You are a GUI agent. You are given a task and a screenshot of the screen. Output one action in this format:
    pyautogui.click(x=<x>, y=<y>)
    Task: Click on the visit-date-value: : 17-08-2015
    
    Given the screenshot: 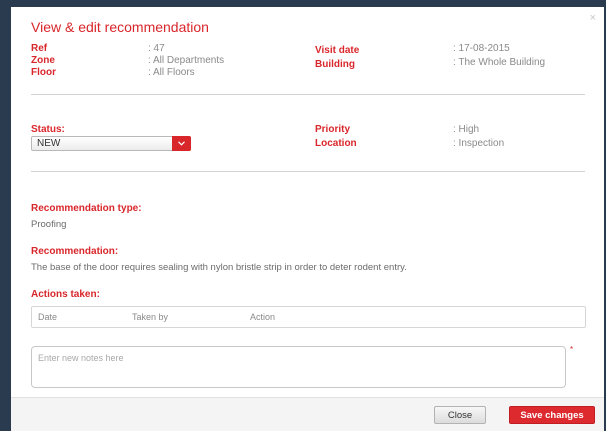 What is the action you would take?
    pyautogui.click(x=481, y=48)
    